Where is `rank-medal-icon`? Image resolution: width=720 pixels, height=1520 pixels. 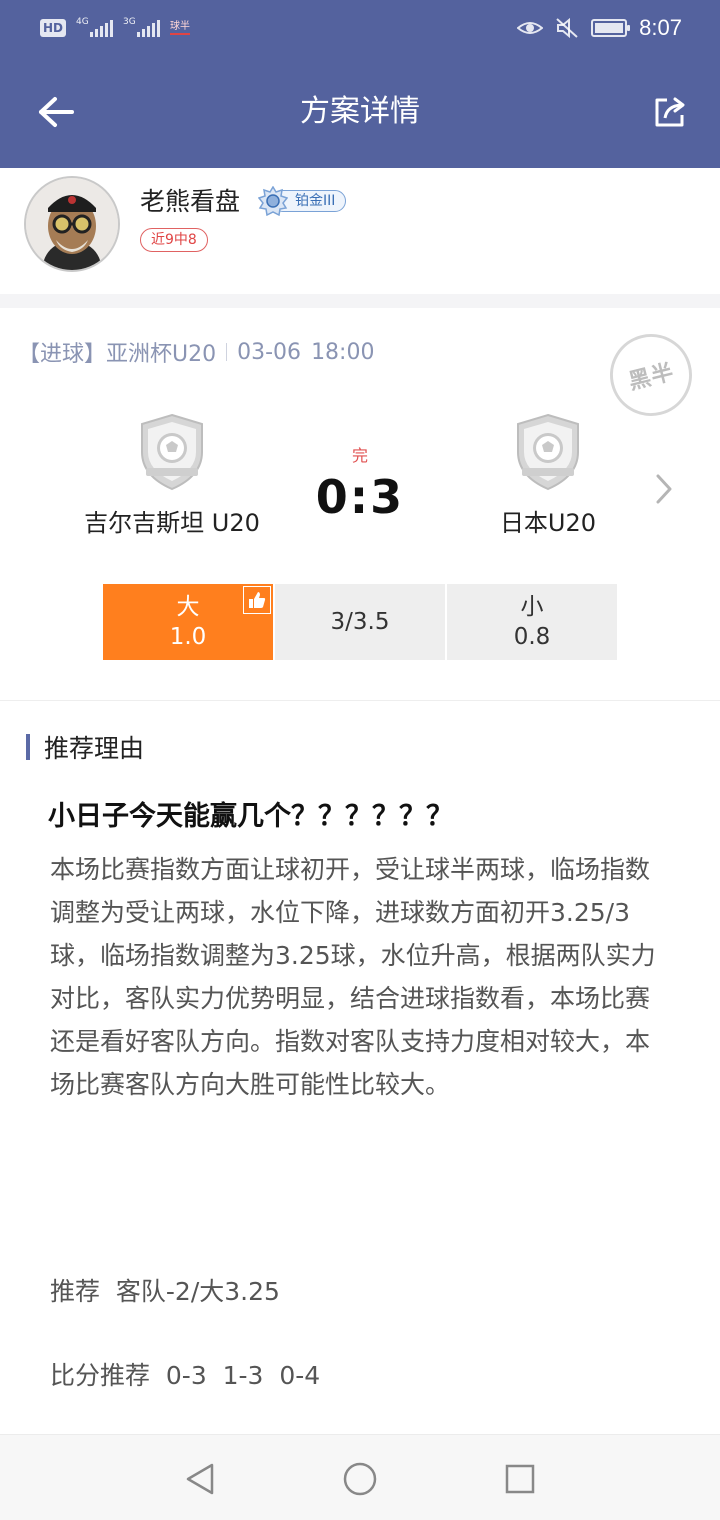
rank-medal-icon is located at coordinates (273, 201).